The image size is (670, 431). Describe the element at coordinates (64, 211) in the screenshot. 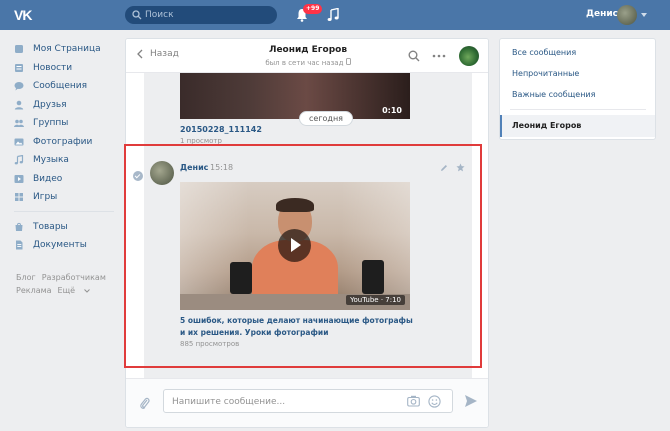

I see `nav-divider` at that location.